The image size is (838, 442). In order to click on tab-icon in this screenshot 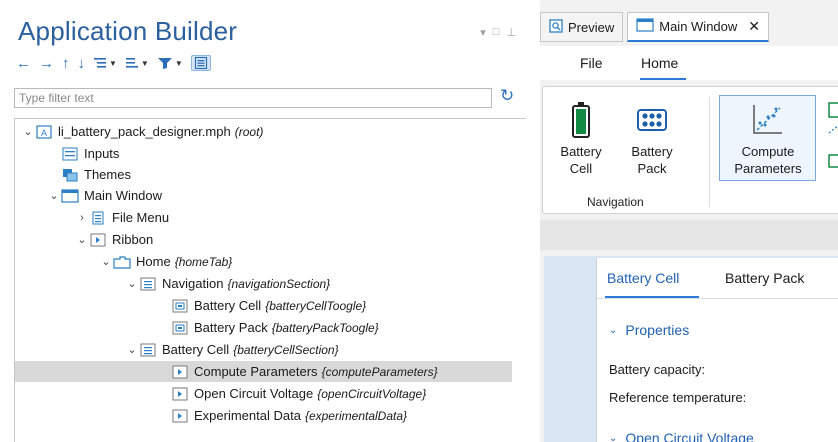, I will do `click(122, 262)`.